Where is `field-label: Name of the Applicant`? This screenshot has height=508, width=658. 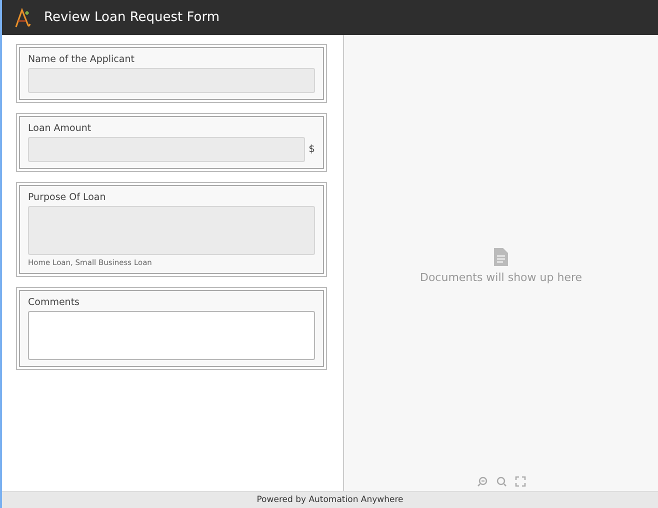 field-label: Name of the Applicant is located at coordinates (82, 59).